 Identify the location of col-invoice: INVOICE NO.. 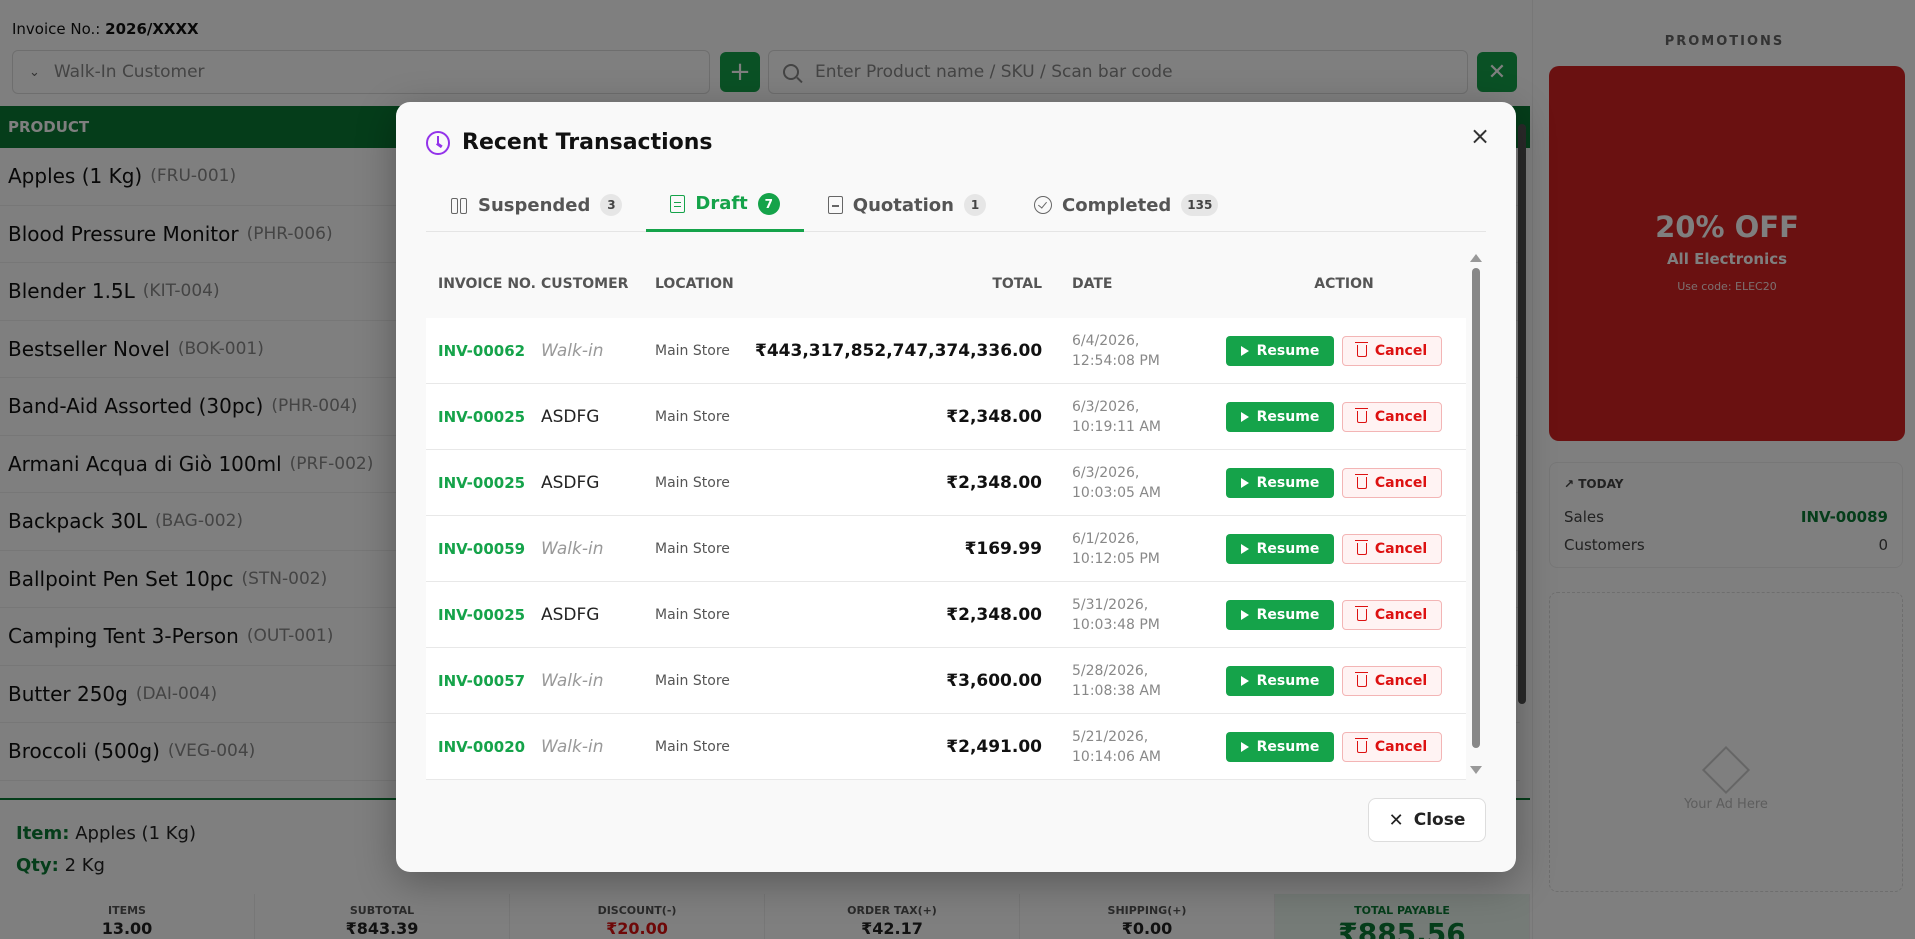
(487, 284).